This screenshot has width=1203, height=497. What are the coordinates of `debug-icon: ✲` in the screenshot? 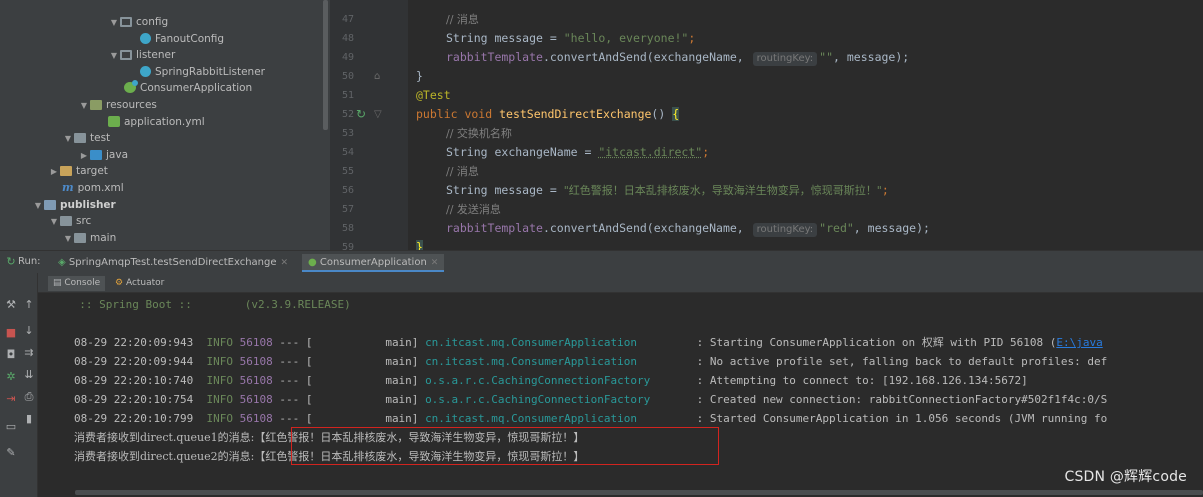 It's located at (11, 377).